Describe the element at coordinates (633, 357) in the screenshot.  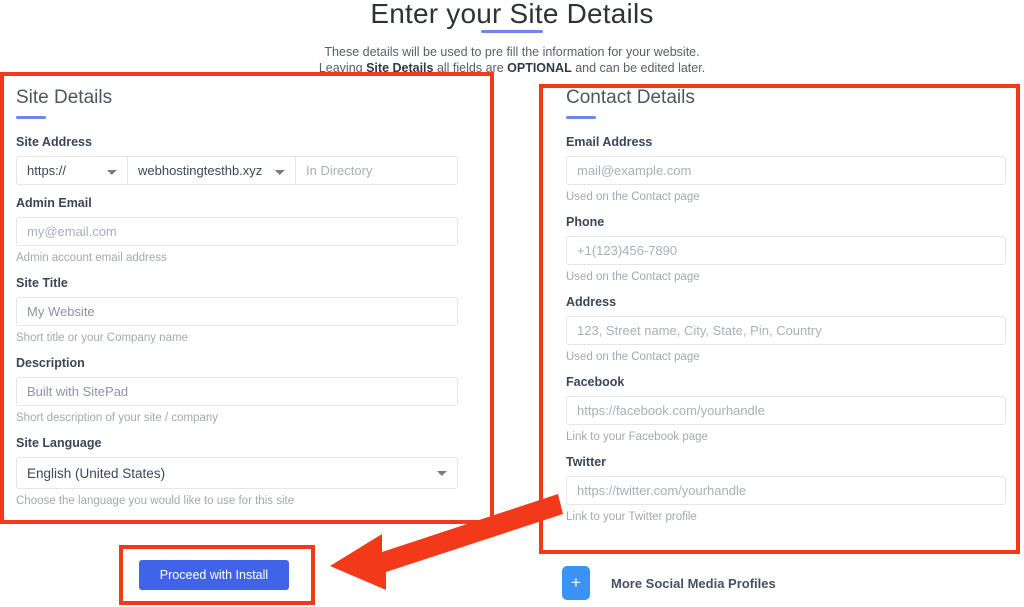
I see `address-help: Used on the Contact page` at that location.